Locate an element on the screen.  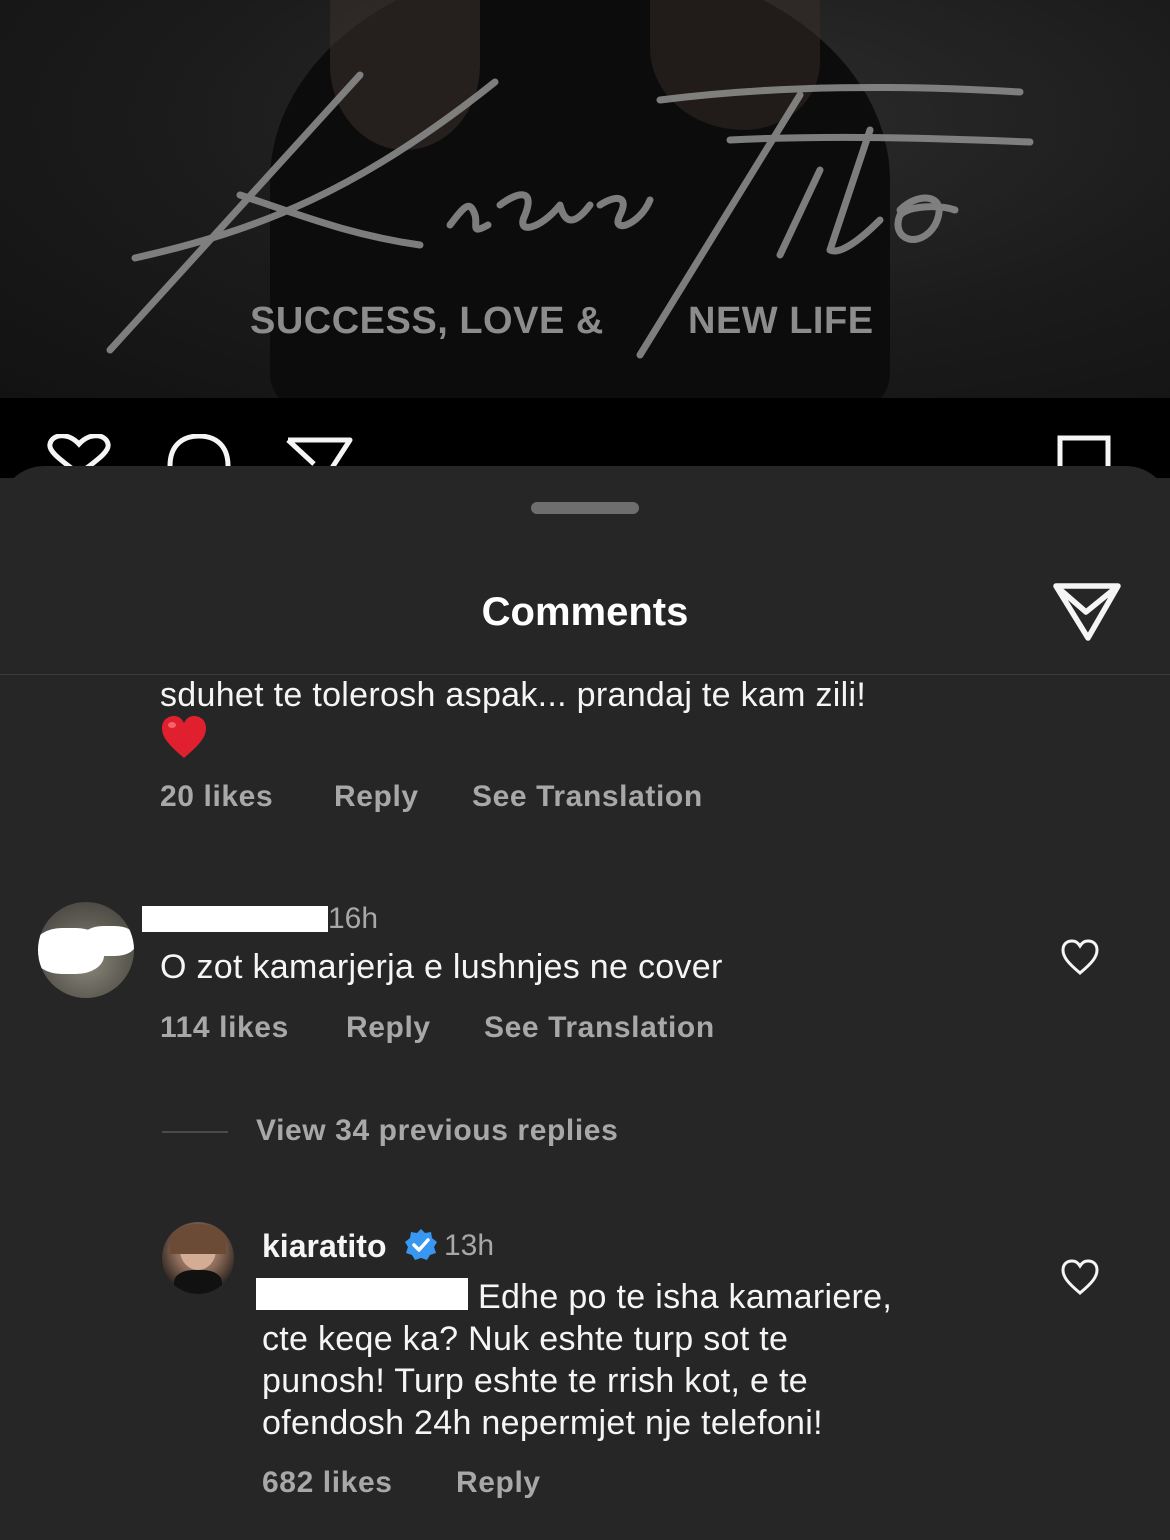
username-redaction is located at coordinates (235, 919).